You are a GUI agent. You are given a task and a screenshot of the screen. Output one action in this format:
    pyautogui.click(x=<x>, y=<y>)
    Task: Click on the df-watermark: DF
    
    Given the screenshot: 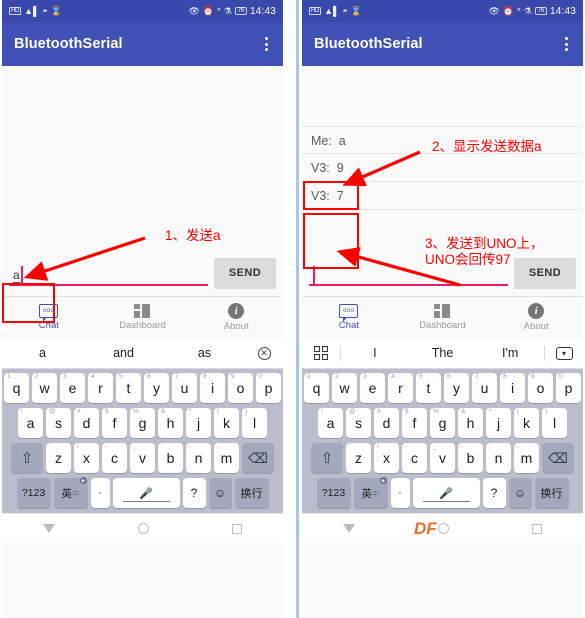 What is the action you would take?
    pyautogui.click(x=425, y=528)
    